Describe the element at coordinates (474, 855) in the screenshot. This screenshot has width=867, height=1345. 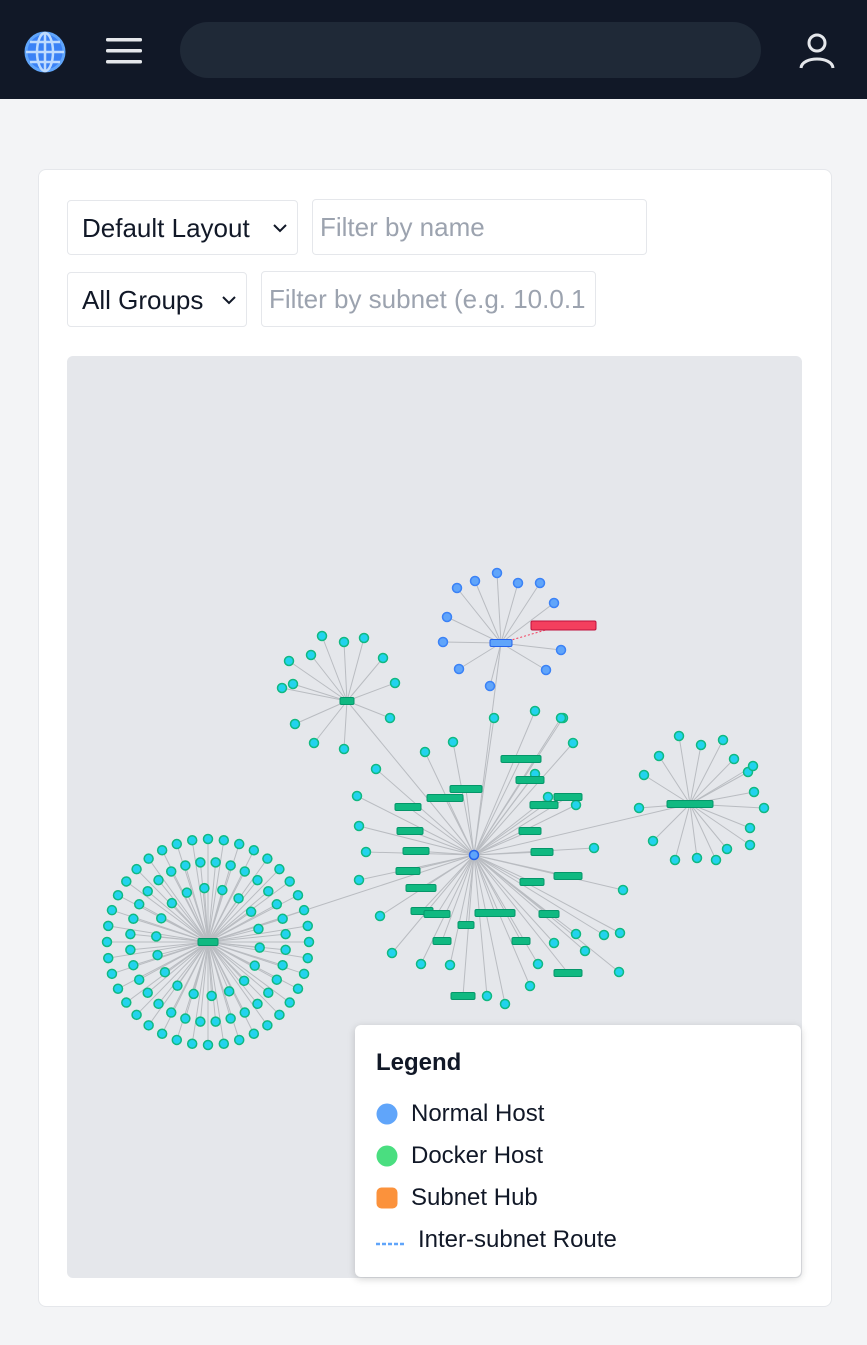
I see `central-host-node` at that location.